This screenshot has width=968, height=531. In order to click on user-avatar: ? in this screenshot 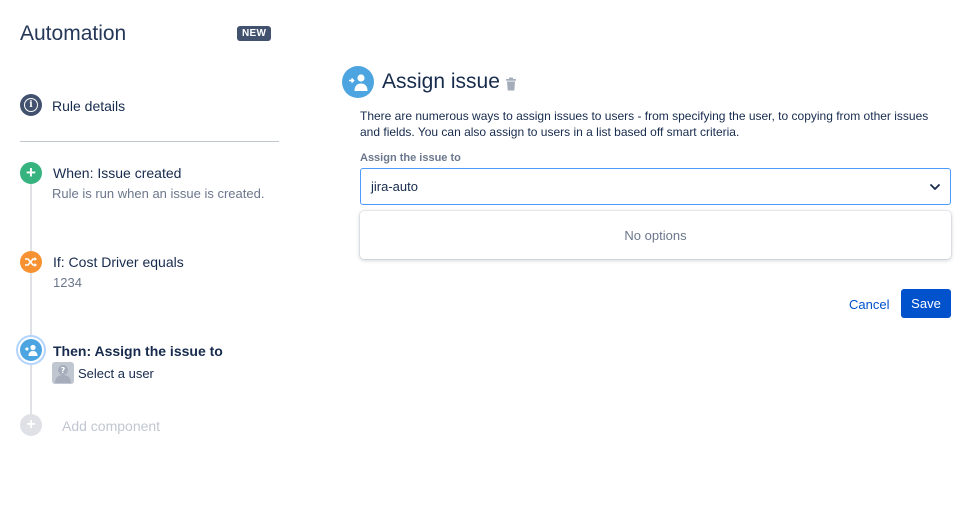, I will do `click(63, 373)`.